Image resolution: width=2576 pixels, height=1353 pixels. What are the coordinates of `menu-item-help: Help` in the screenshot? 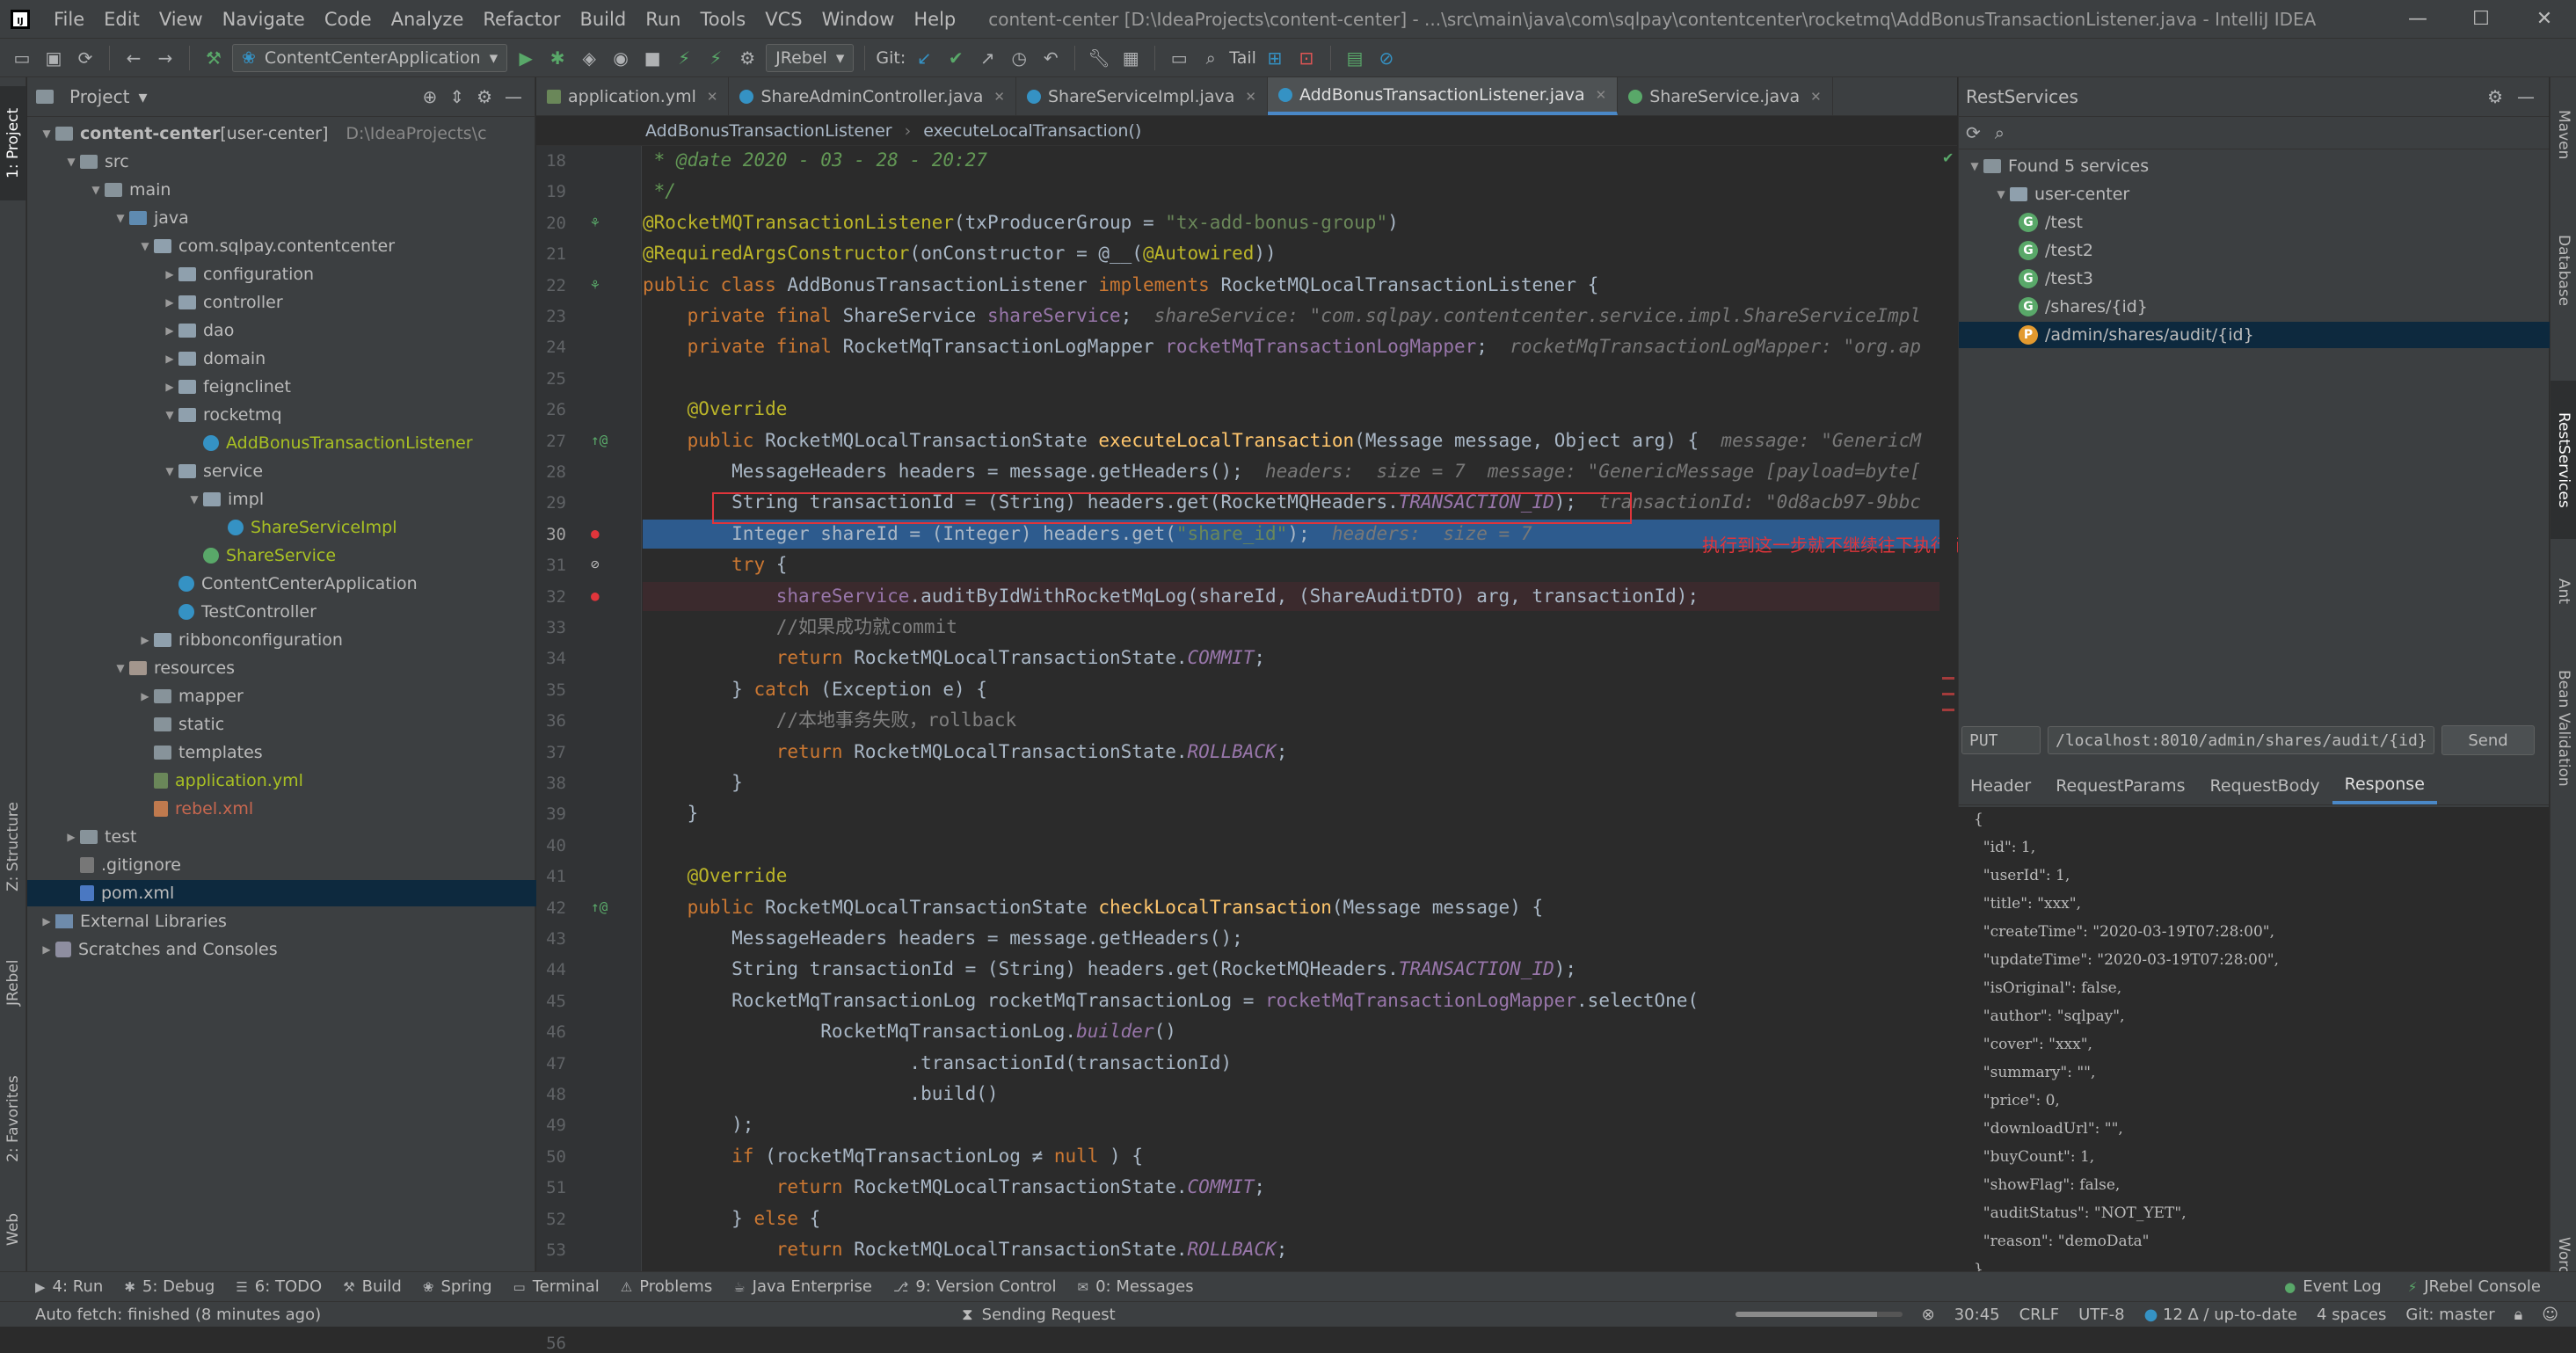 It's located at (934, 19).